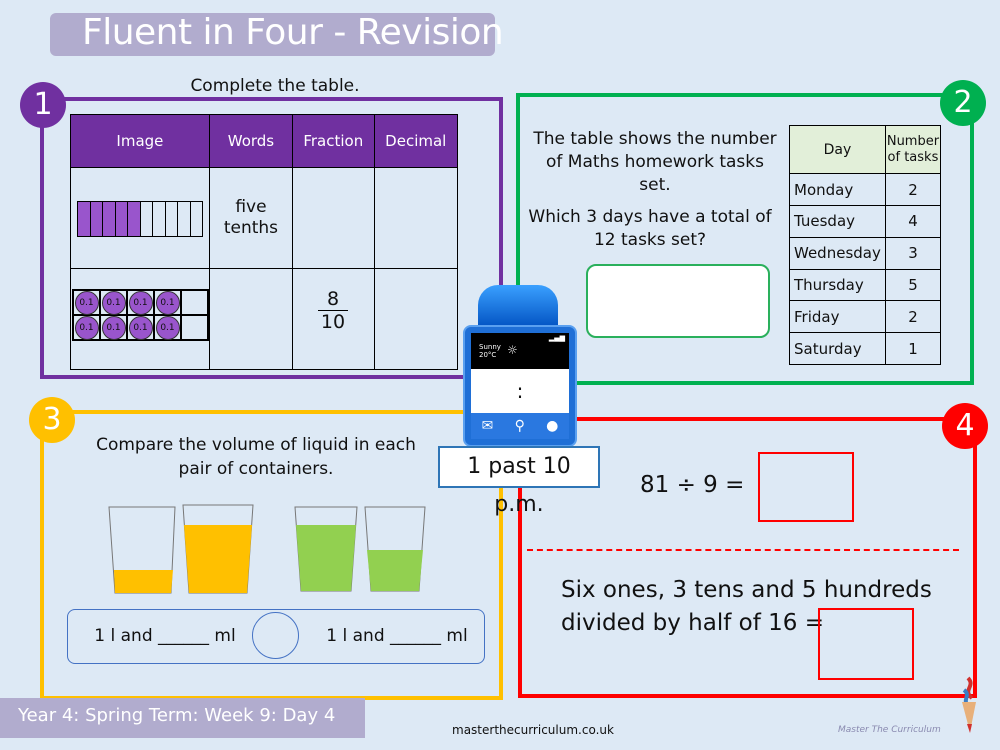 The height and width of the screenshot is (750, 1000). What do you see at coordinates (267, 549) in the screenshot?
I see `measuring-jugs` at bounding box center [267, 549].